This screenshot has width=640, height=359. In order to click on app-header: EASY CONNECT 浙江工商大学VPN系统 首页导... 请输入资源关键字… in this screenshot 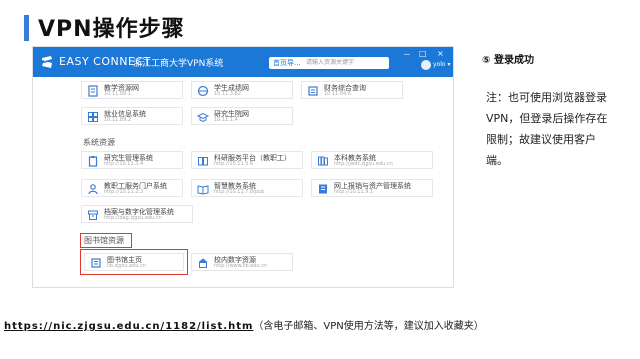, I will do `click(243, 62)`.